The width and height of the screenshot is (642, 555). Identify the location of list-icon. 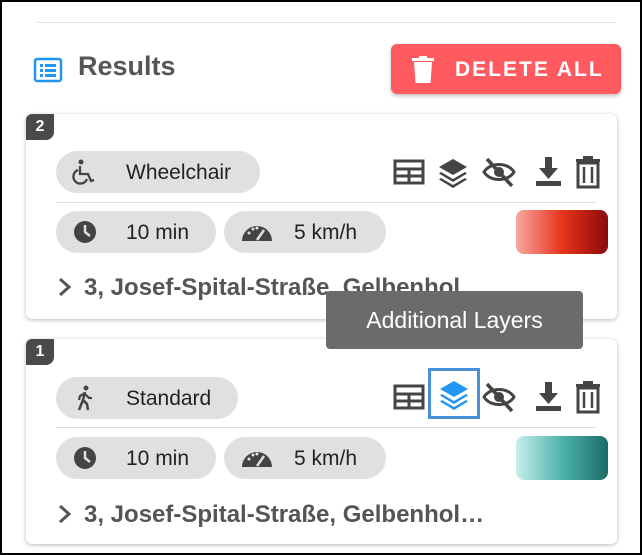
(48, 70).